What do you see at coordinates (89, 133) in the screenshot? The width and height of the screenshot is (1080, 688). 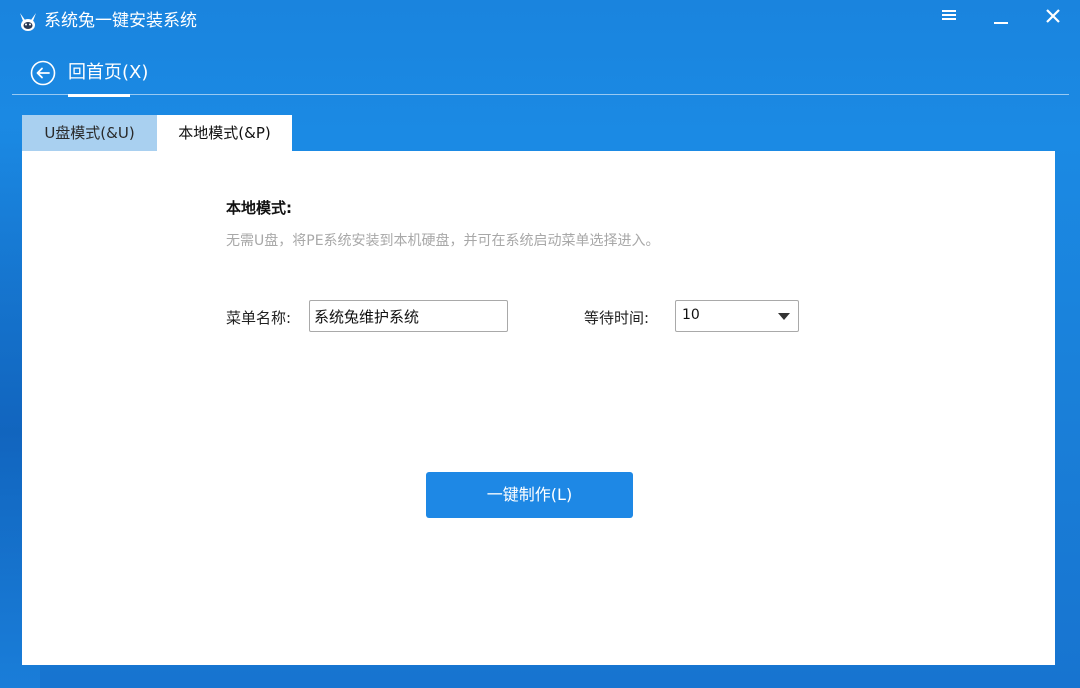 I see `tab-usb-mode: U盘模式(&U)` at bounding box center [89, 133].